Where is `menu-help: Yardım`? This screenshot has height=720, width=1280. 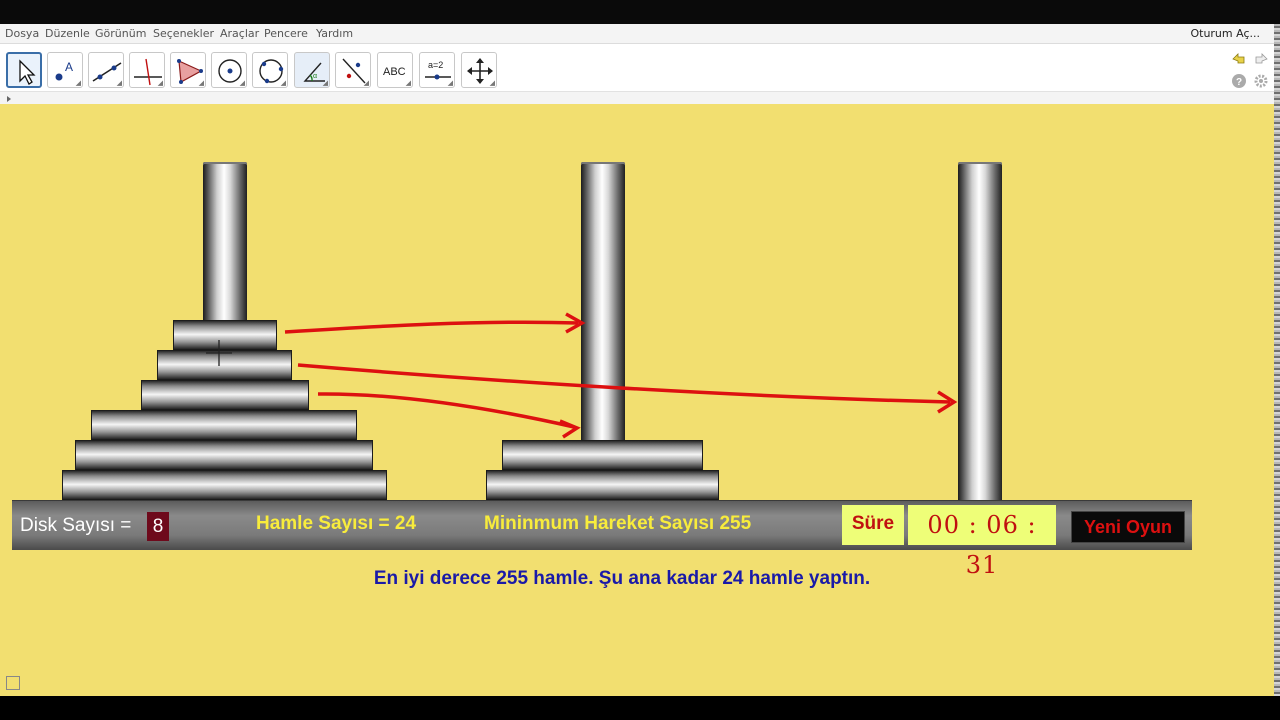
menu-help: Yardım is located at coordinates (334, 33).